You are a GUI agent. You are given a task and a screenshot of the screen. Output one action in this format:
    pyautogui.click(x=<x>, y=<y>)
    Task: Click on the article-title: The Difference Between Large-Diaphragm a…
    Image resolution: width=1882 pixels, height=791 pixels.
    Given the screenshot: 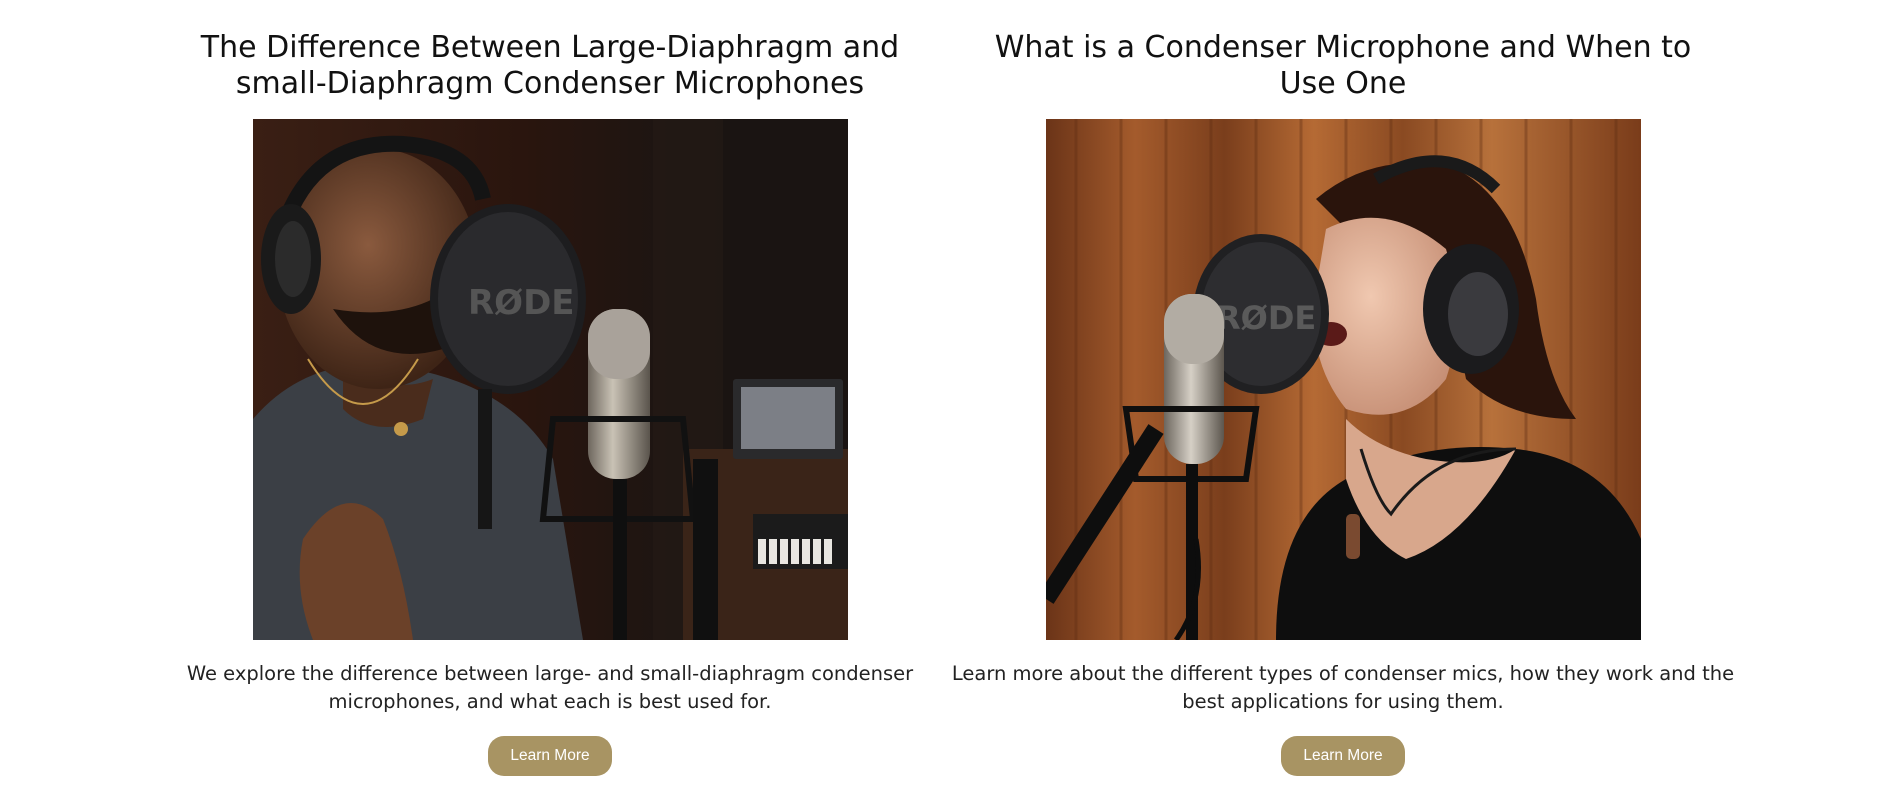 What is the action you would take?
    pyautogui.click(x=550, y=68)
    